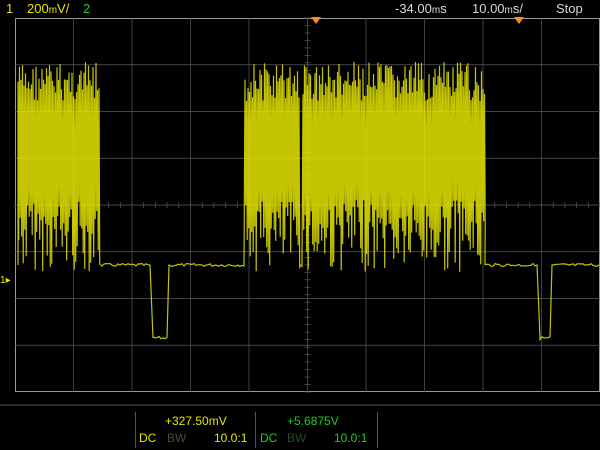  I want to click on ch1-coupling: DC, so click(147, 438).